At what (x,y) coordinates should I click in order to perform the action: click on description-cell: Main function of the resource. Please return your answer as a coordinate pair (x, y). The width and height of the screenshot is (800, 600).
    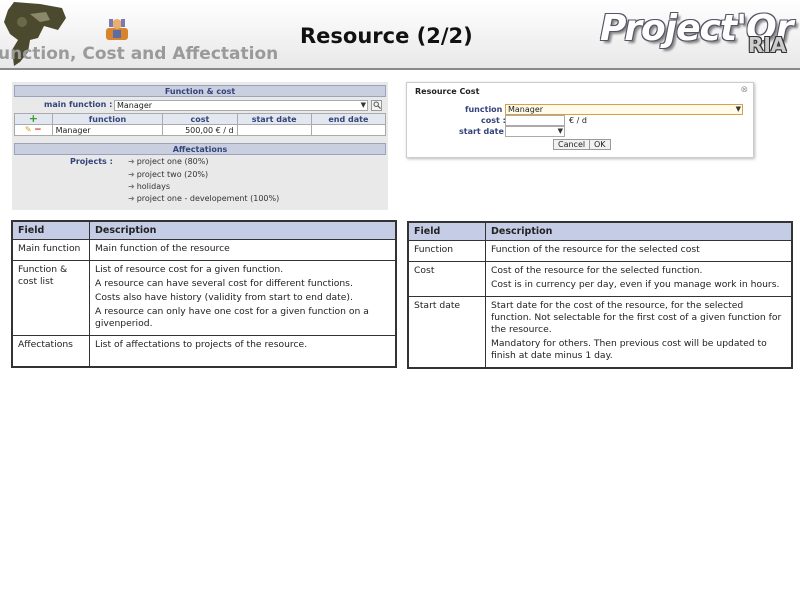
    Looking at the image, I should click on (243, 250).